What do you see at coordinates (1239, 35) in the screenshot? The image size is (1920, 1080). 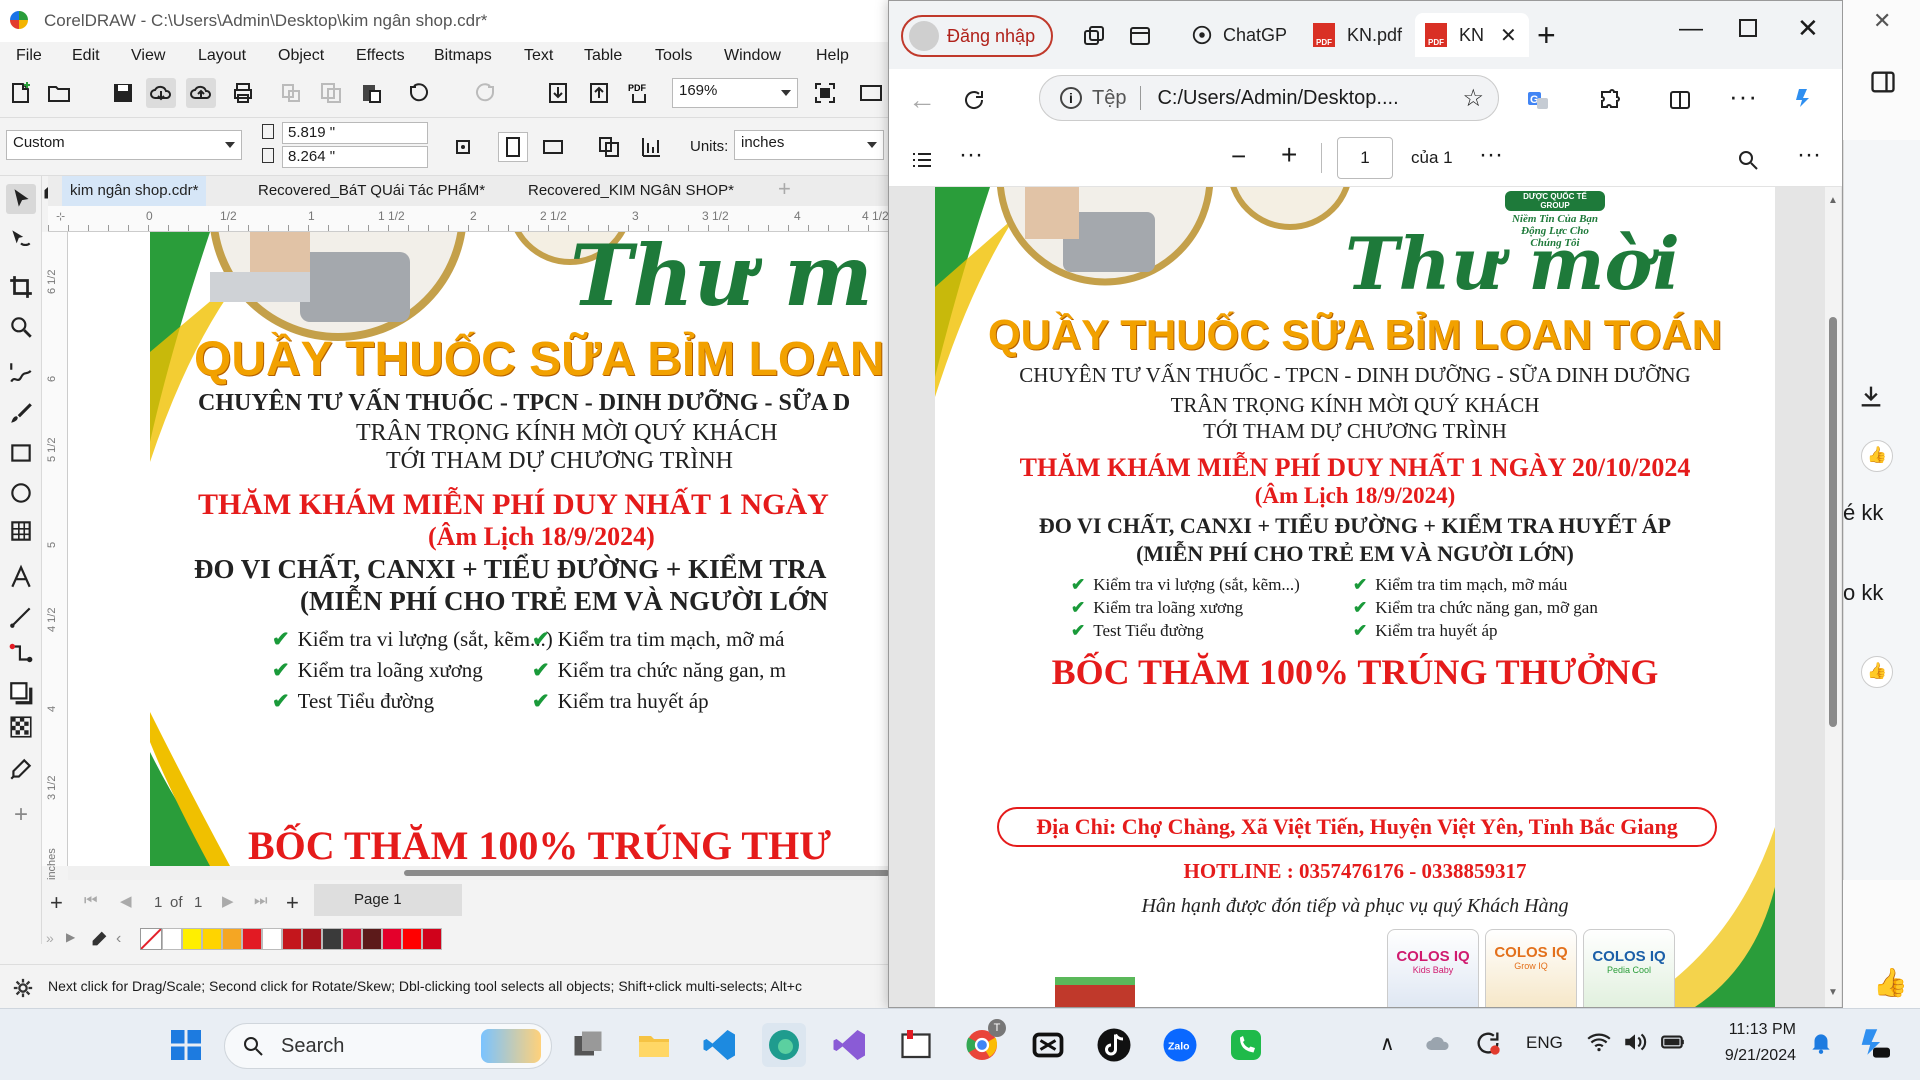 I see `tab-chatgpt: ChatGP` at bounding box center [1239, 35].